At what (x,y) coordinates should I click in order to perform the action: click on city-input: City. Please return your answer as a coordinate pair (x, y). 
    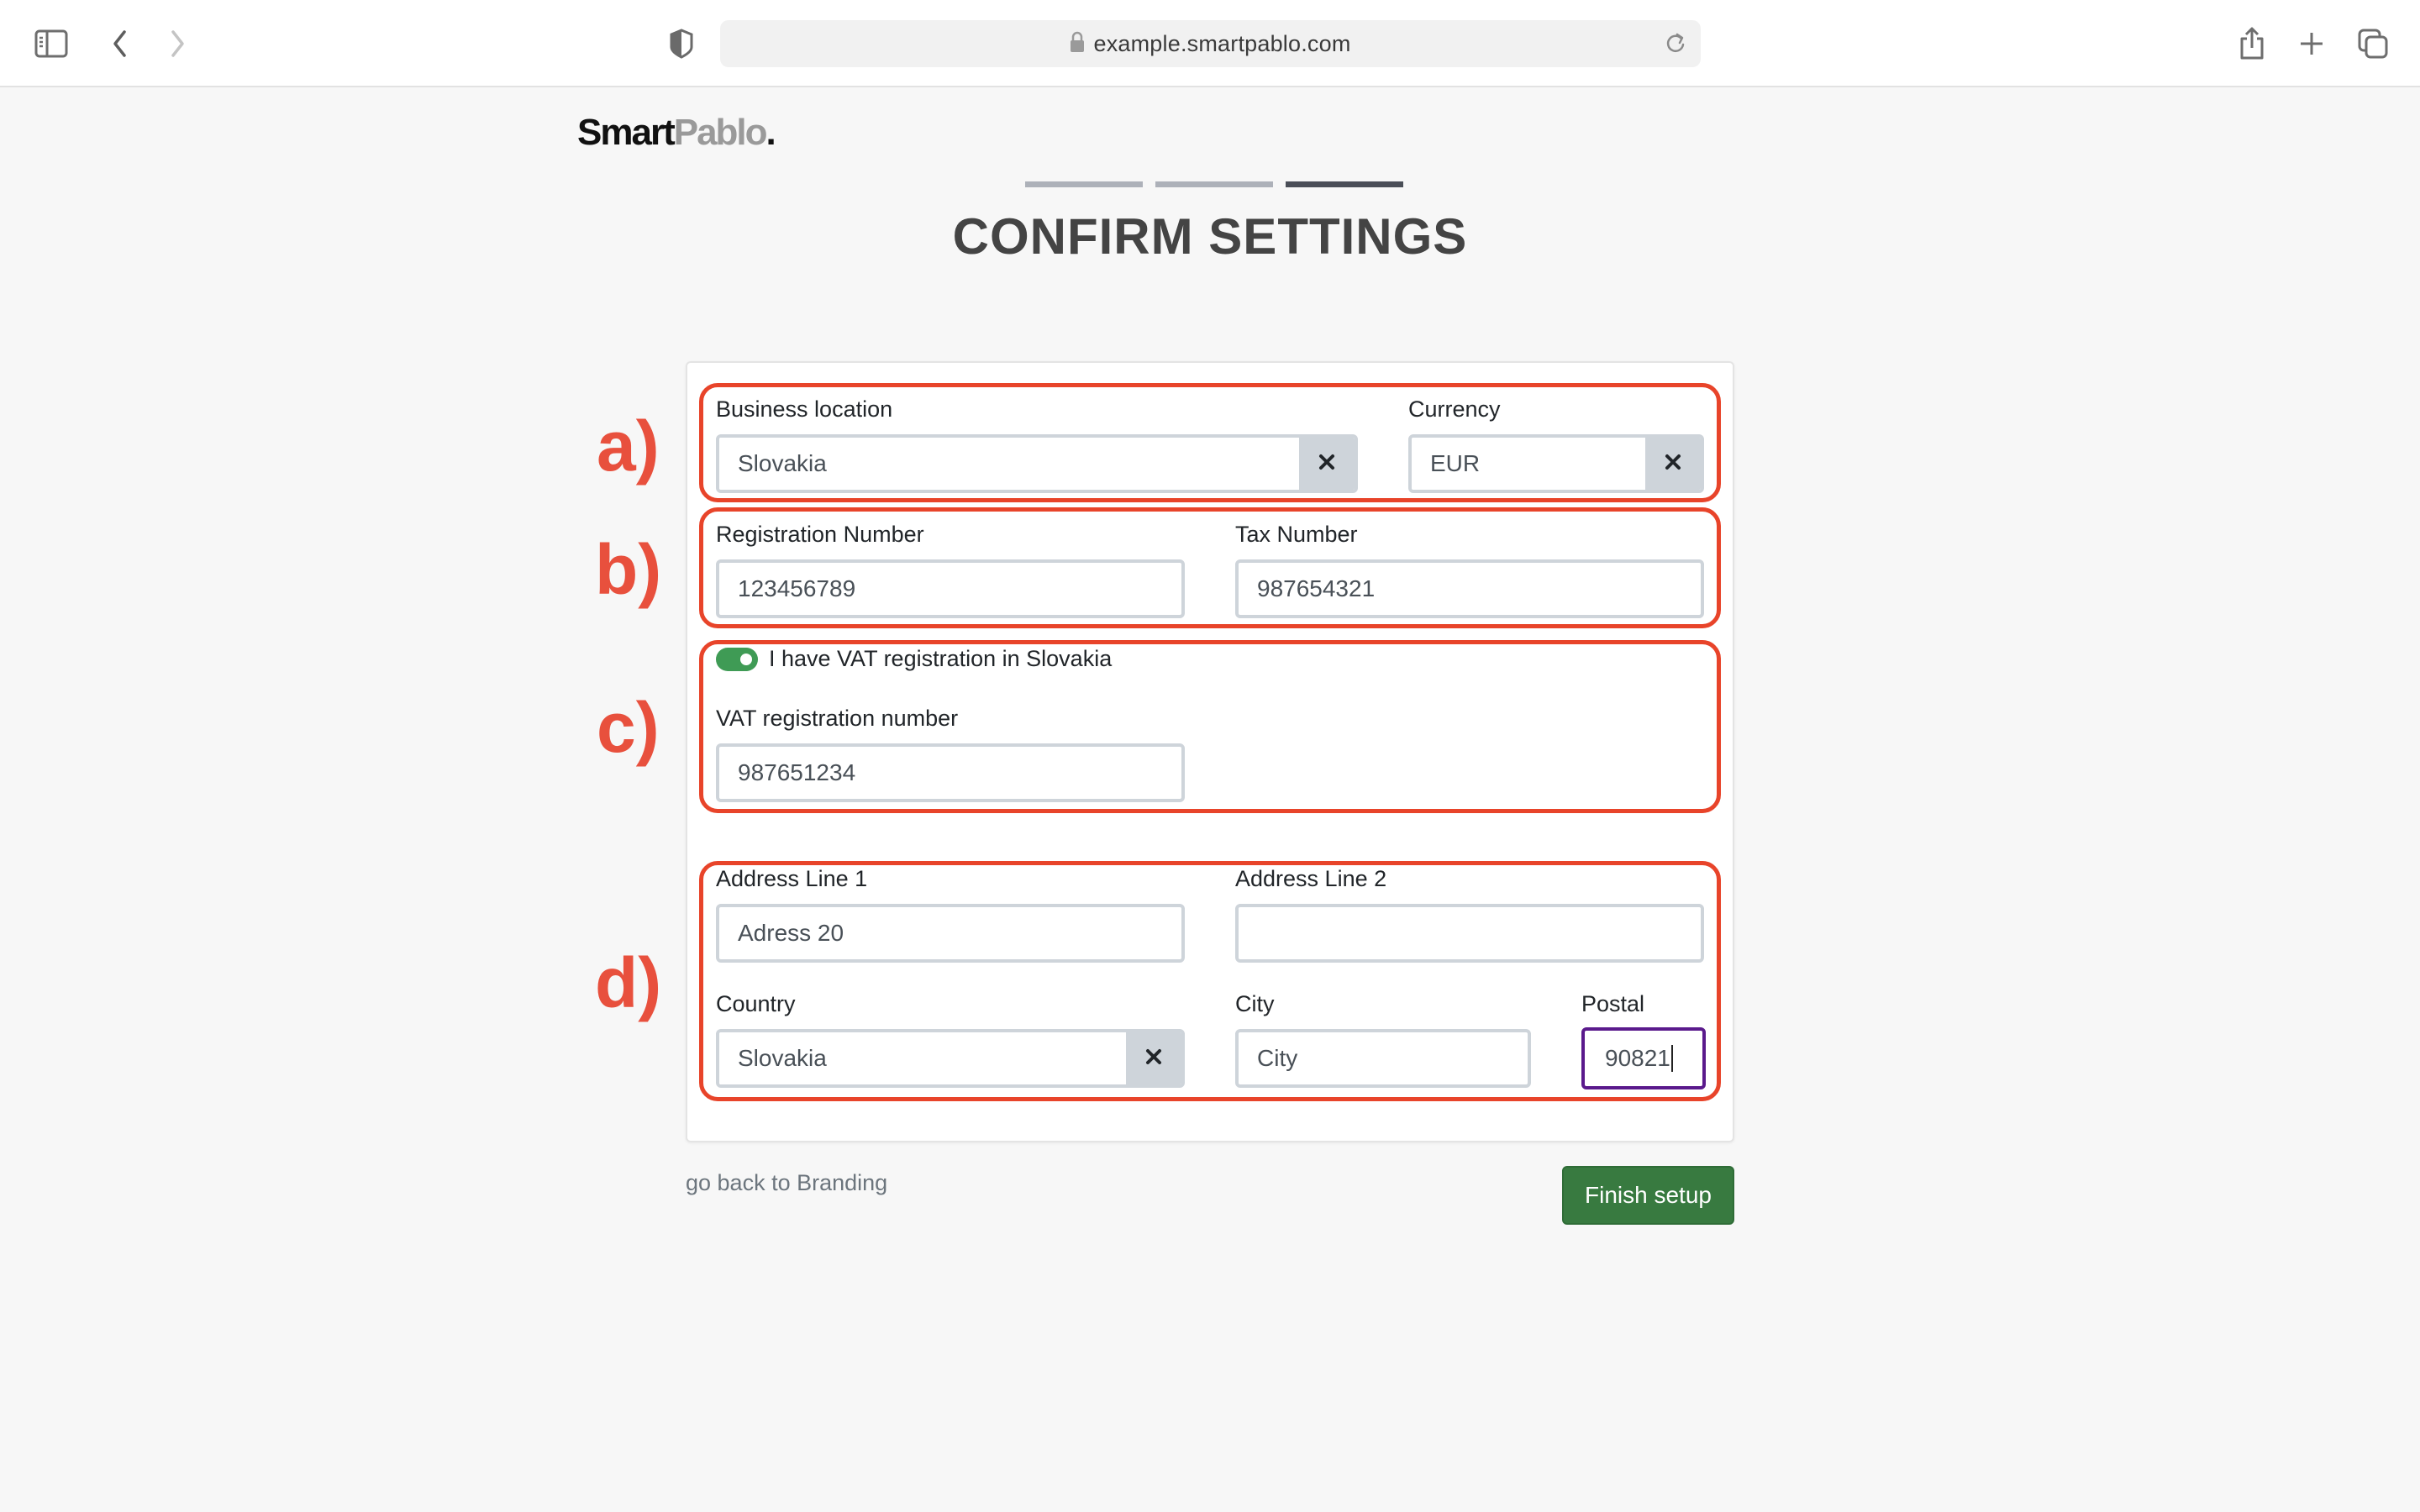
    Looking at the image, I should click on (1383, 1058).